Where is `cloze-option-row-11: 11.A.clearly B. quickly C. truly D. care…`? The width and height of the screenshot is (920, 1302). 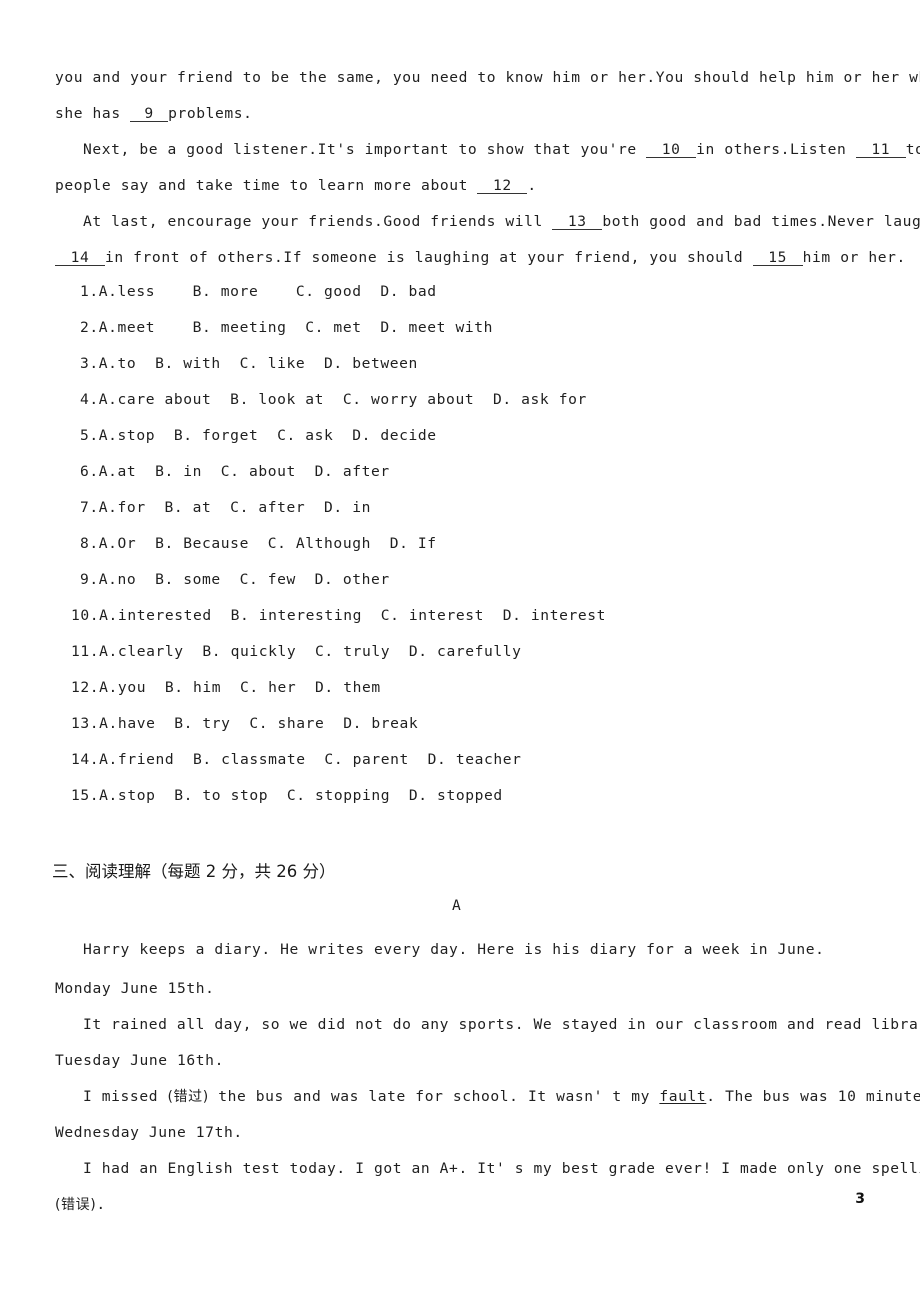
cloze-option-row-11: 11.A.clearly B. quickly C. truly D. care… is located at coordinates (296, 651).